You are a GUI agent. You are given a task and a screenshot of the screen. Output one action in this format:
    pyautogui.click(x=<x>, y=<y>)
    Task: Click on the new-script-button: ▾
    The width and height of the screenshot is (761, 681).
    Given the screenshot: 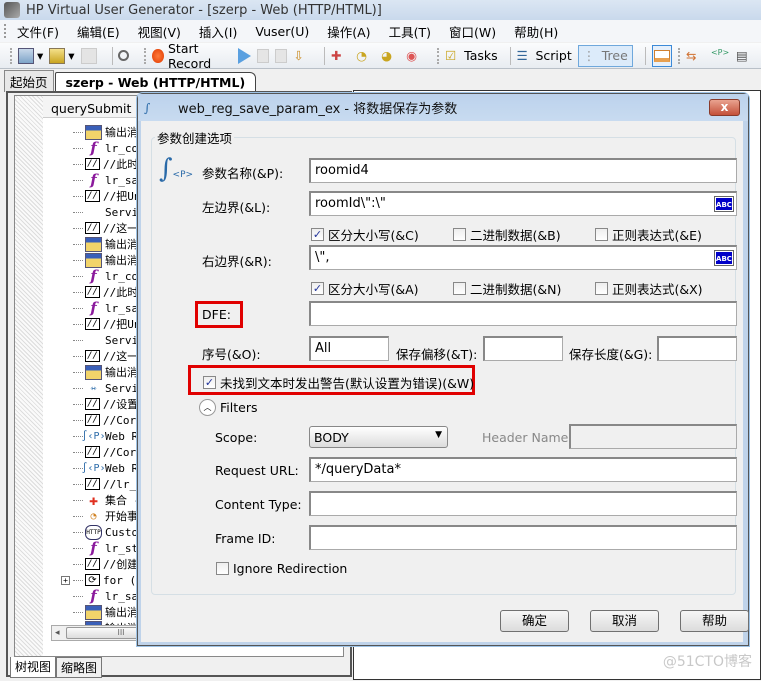 What is the action you would take?
    pyautogui.click(x=30, y=56)
    